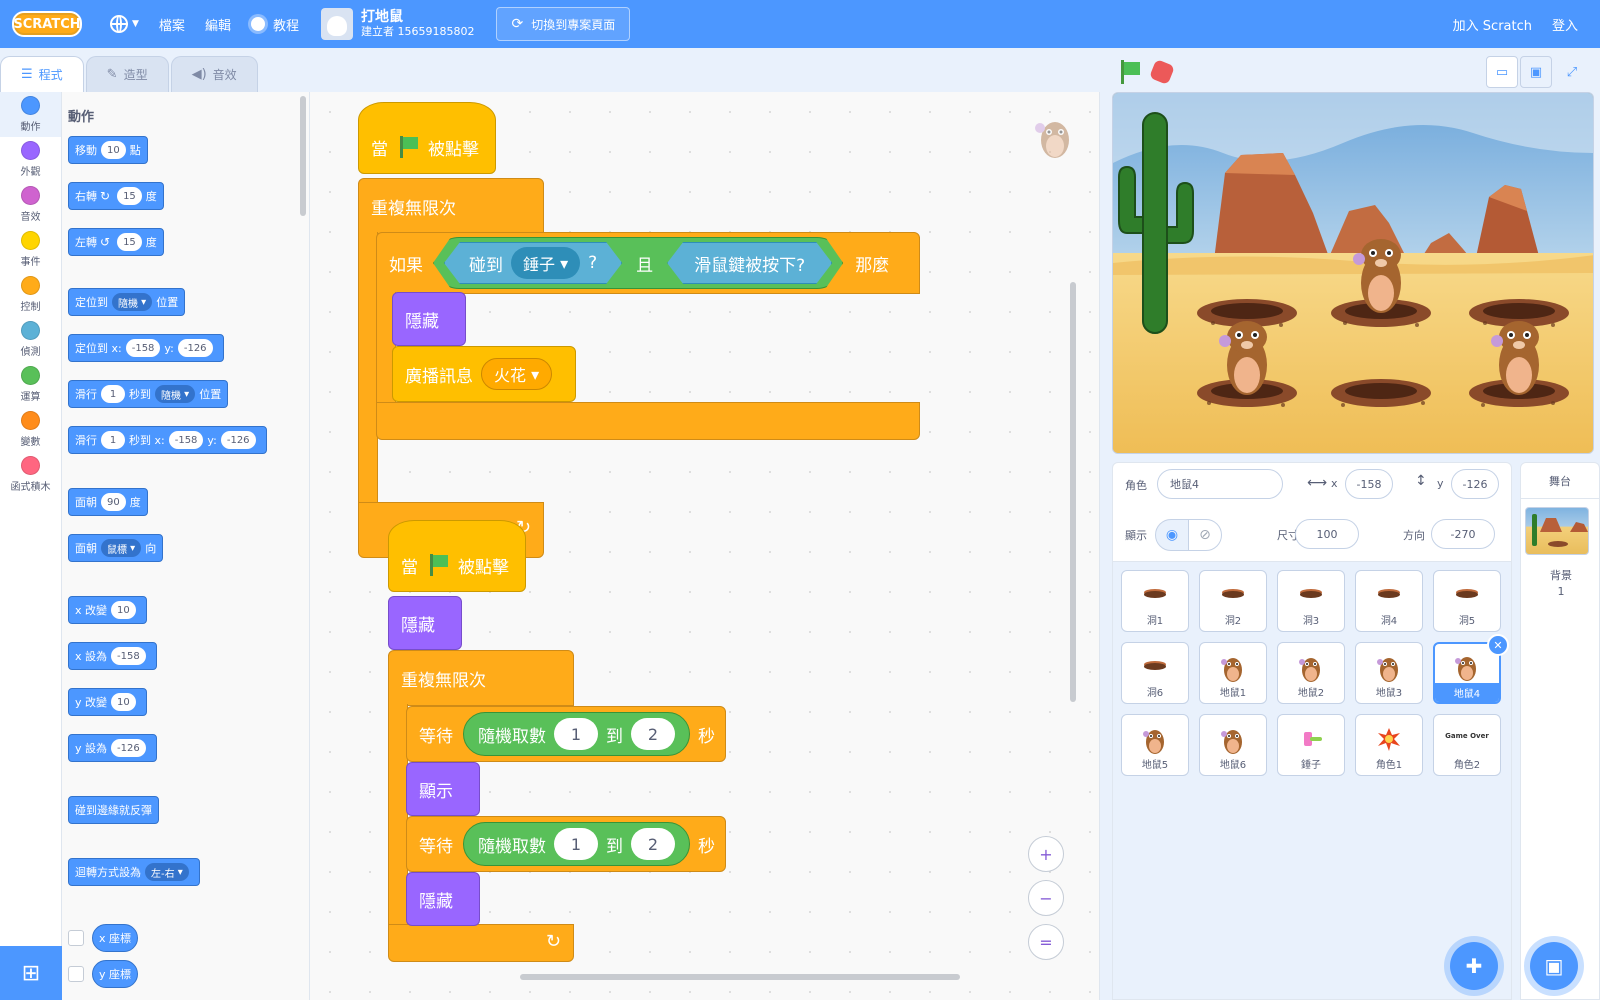 The image size is (1600, 1000). Describe the element at coordinates (1557, 531) in the screenshot. I see `backdrop-thumbnail` at that location.